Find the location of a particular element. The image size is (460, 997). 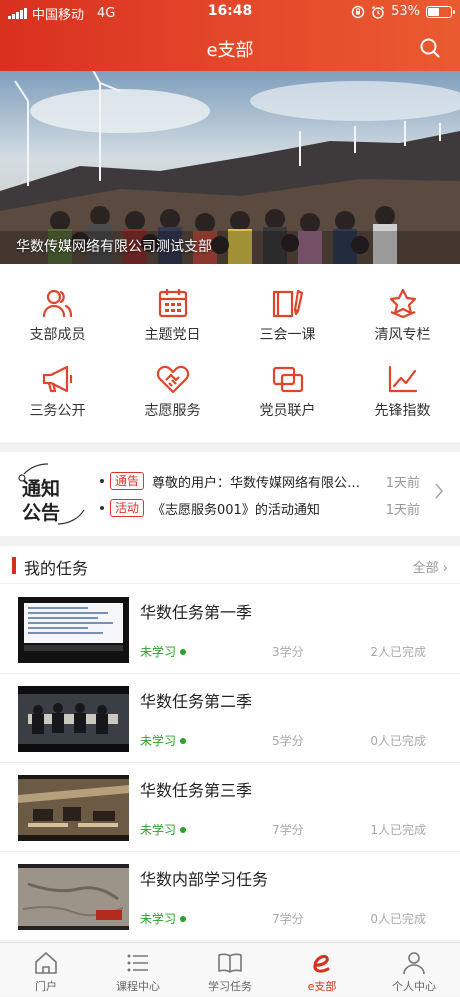

tab-label: 个人中心 is located at coordinates (414, 986).